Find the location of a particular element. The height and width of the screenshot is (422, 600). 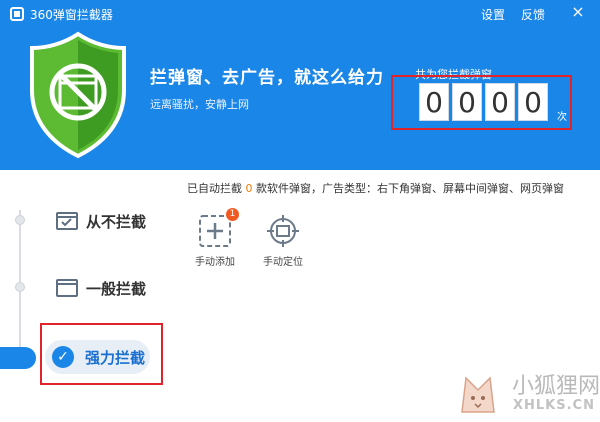

manual-locate-label: 手动定位 is located at coordinates (283, 262).